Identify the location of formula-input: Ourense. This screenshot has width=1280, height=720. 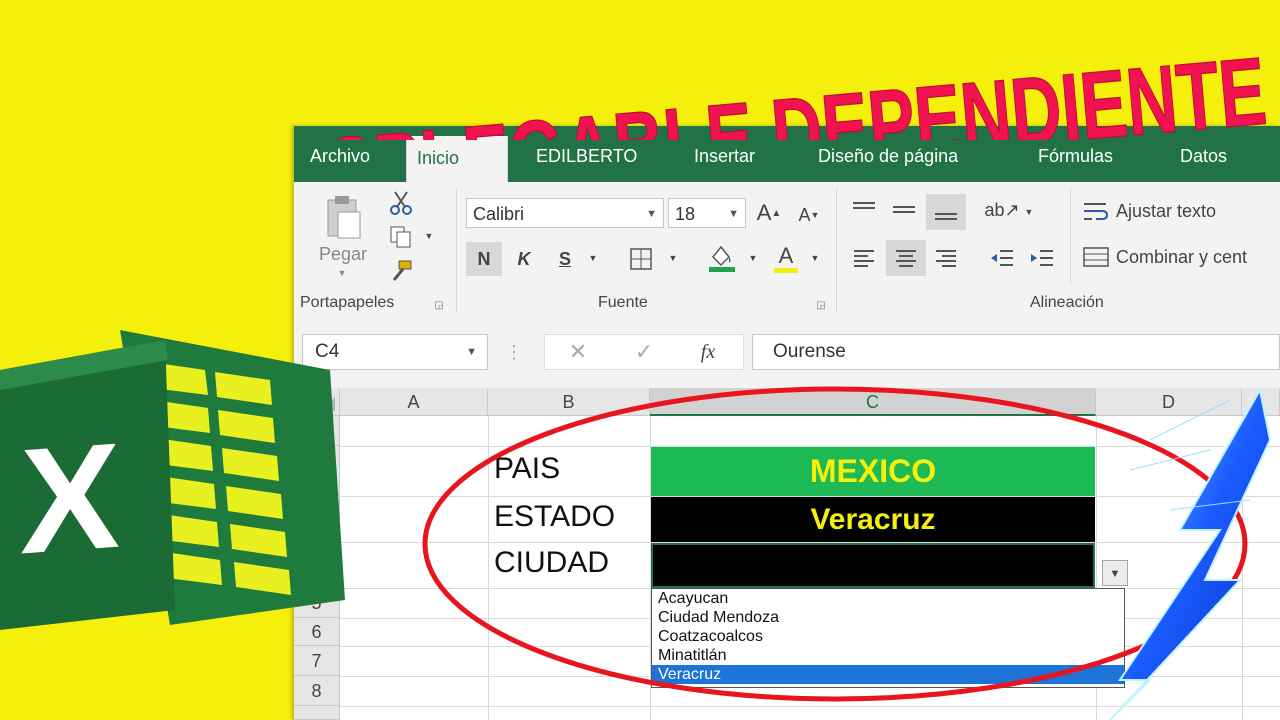
(1016, 352).